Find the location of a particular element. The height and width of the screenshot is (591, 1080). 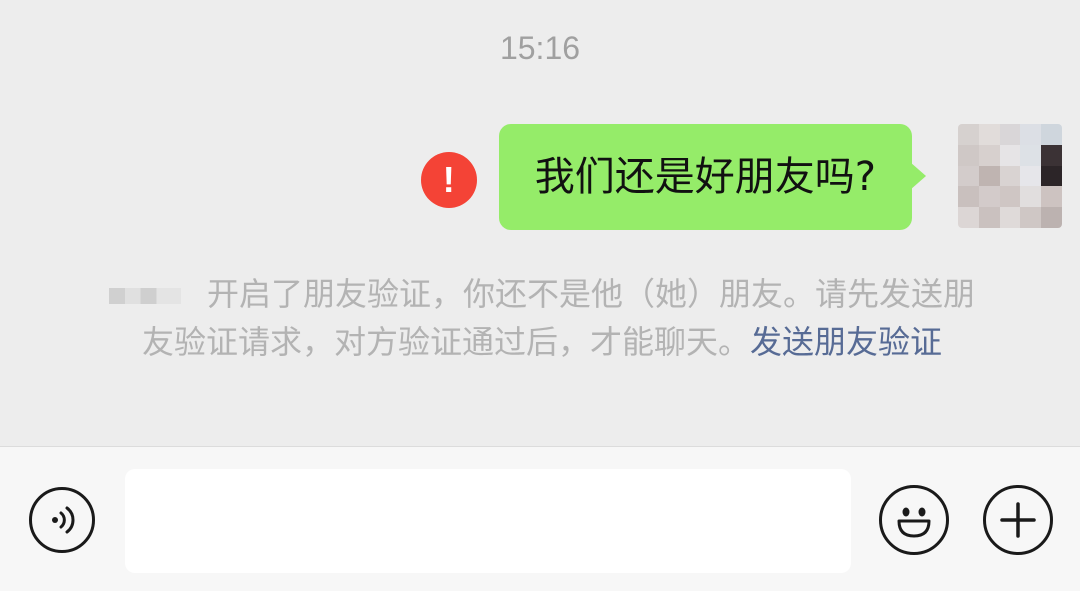

message-input is located at coordinates (488, 521).